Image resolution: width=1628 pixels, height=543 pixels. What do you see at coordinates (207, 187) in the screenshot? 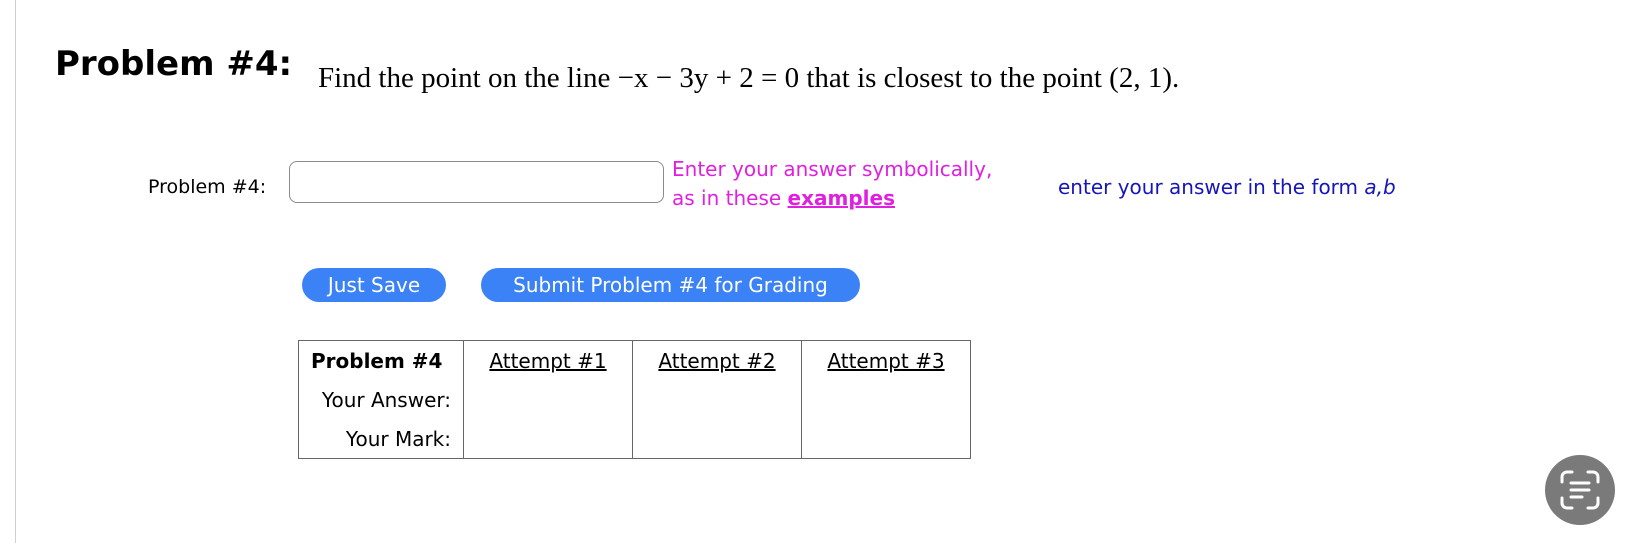
I see `answer-label: Problem #4:` at bounding box center [207, 187].